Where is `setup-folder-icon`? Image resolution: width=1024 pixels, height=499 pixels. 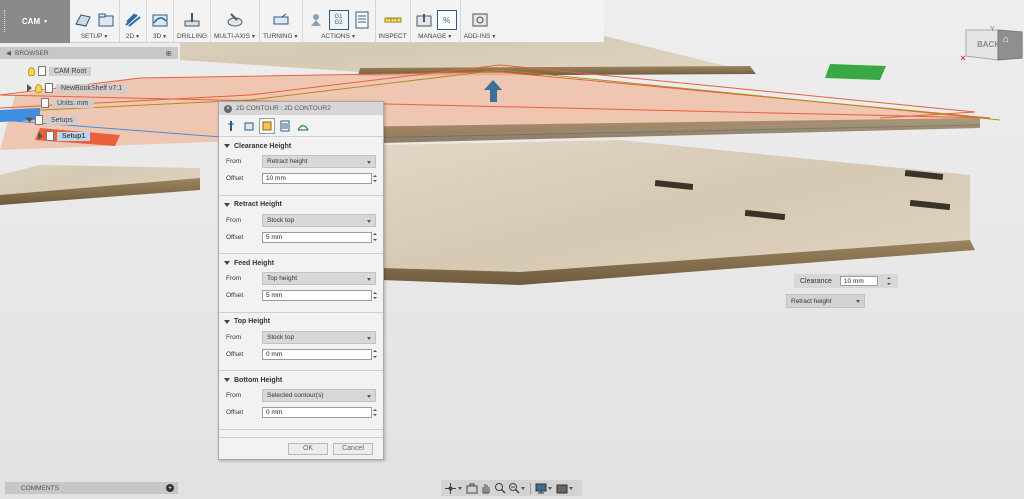 setup-folder-icon is located at coordinates (106, 20).